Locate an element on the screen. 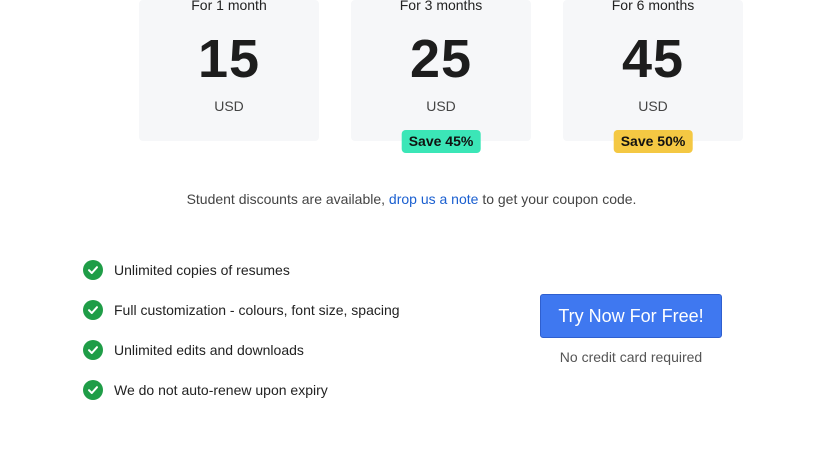 Image resolution: width=823 pixels, height=475 pixels. plan-price: 15 is located at coordinates (229, 59).